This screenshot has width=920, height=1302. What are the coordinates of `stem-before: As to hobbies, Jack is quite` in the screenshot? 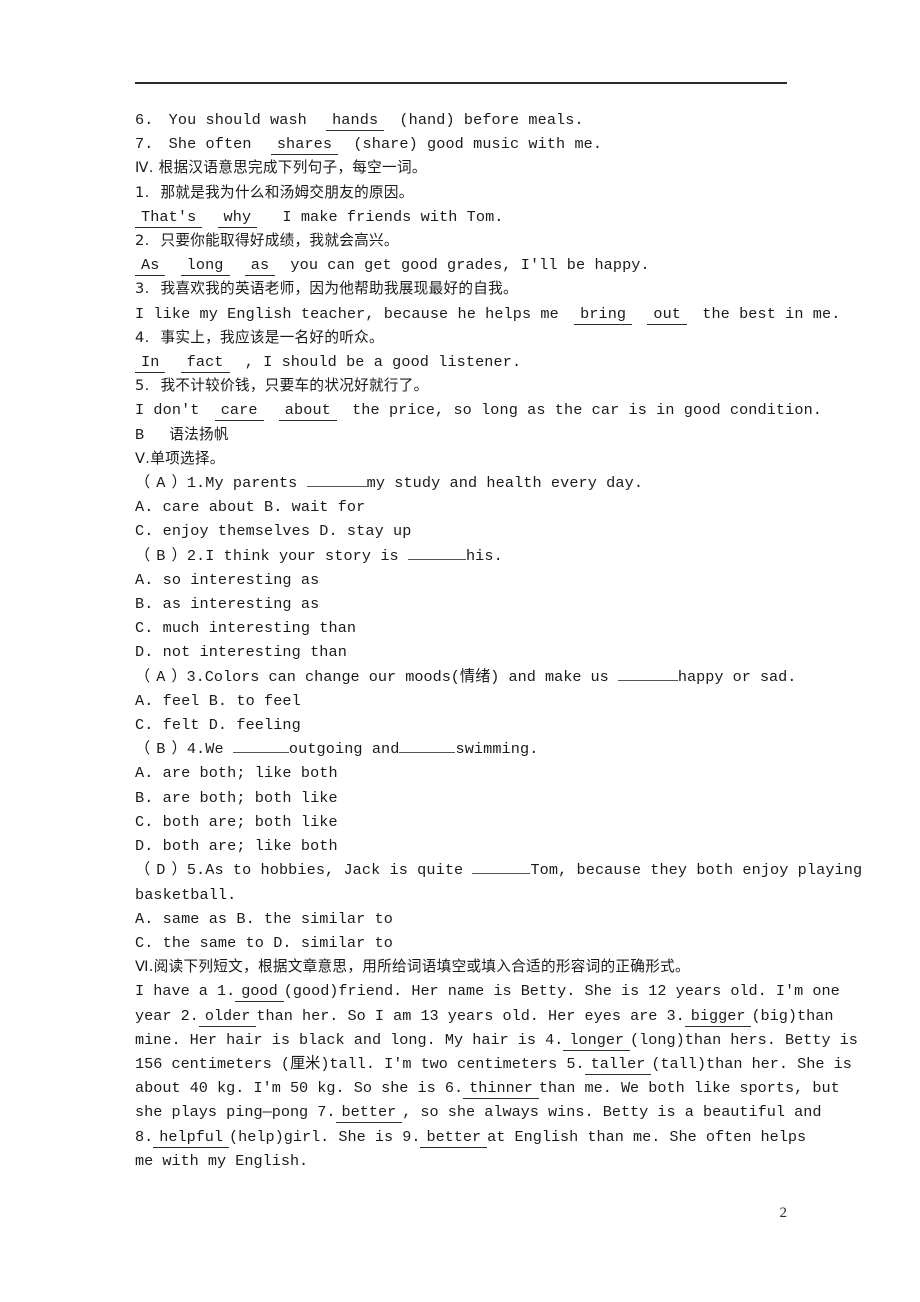 It's located at (334, 870).